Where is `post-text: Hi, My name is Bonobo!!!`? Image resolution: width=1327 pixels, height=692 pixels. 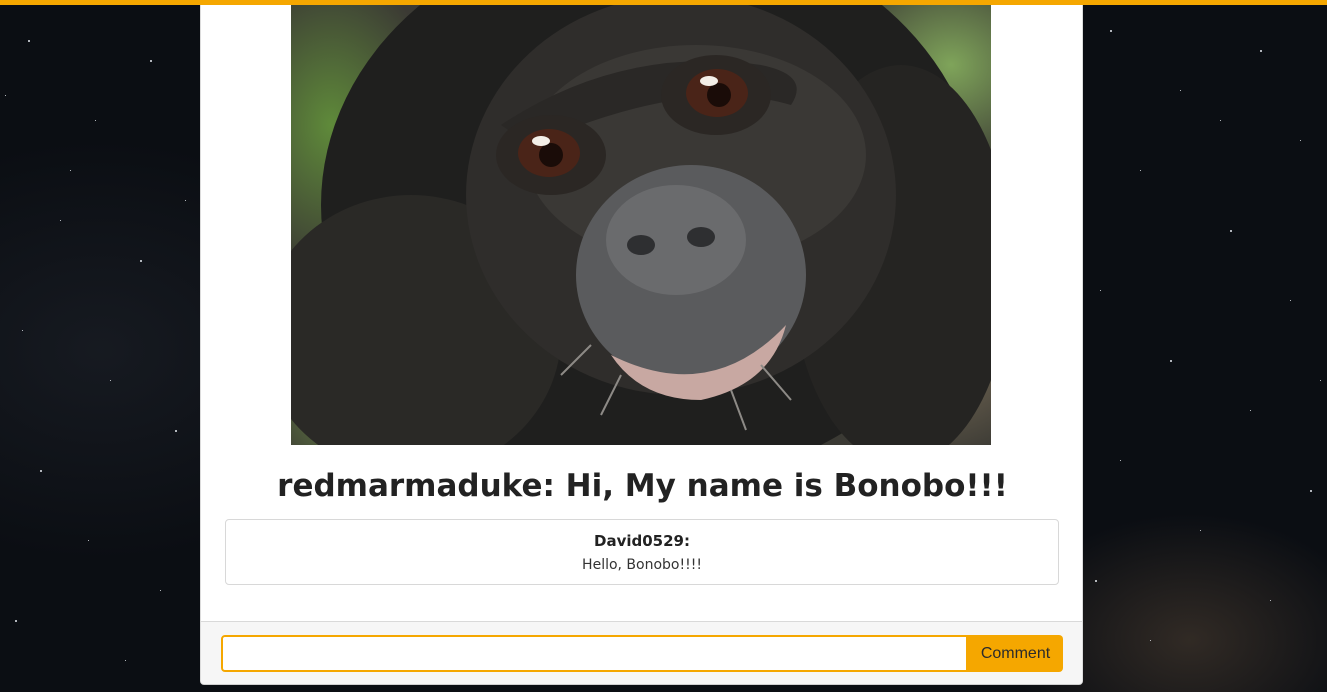
post-text: Hi, My name is Bonobo!!! is located at coordinates (781, 486).